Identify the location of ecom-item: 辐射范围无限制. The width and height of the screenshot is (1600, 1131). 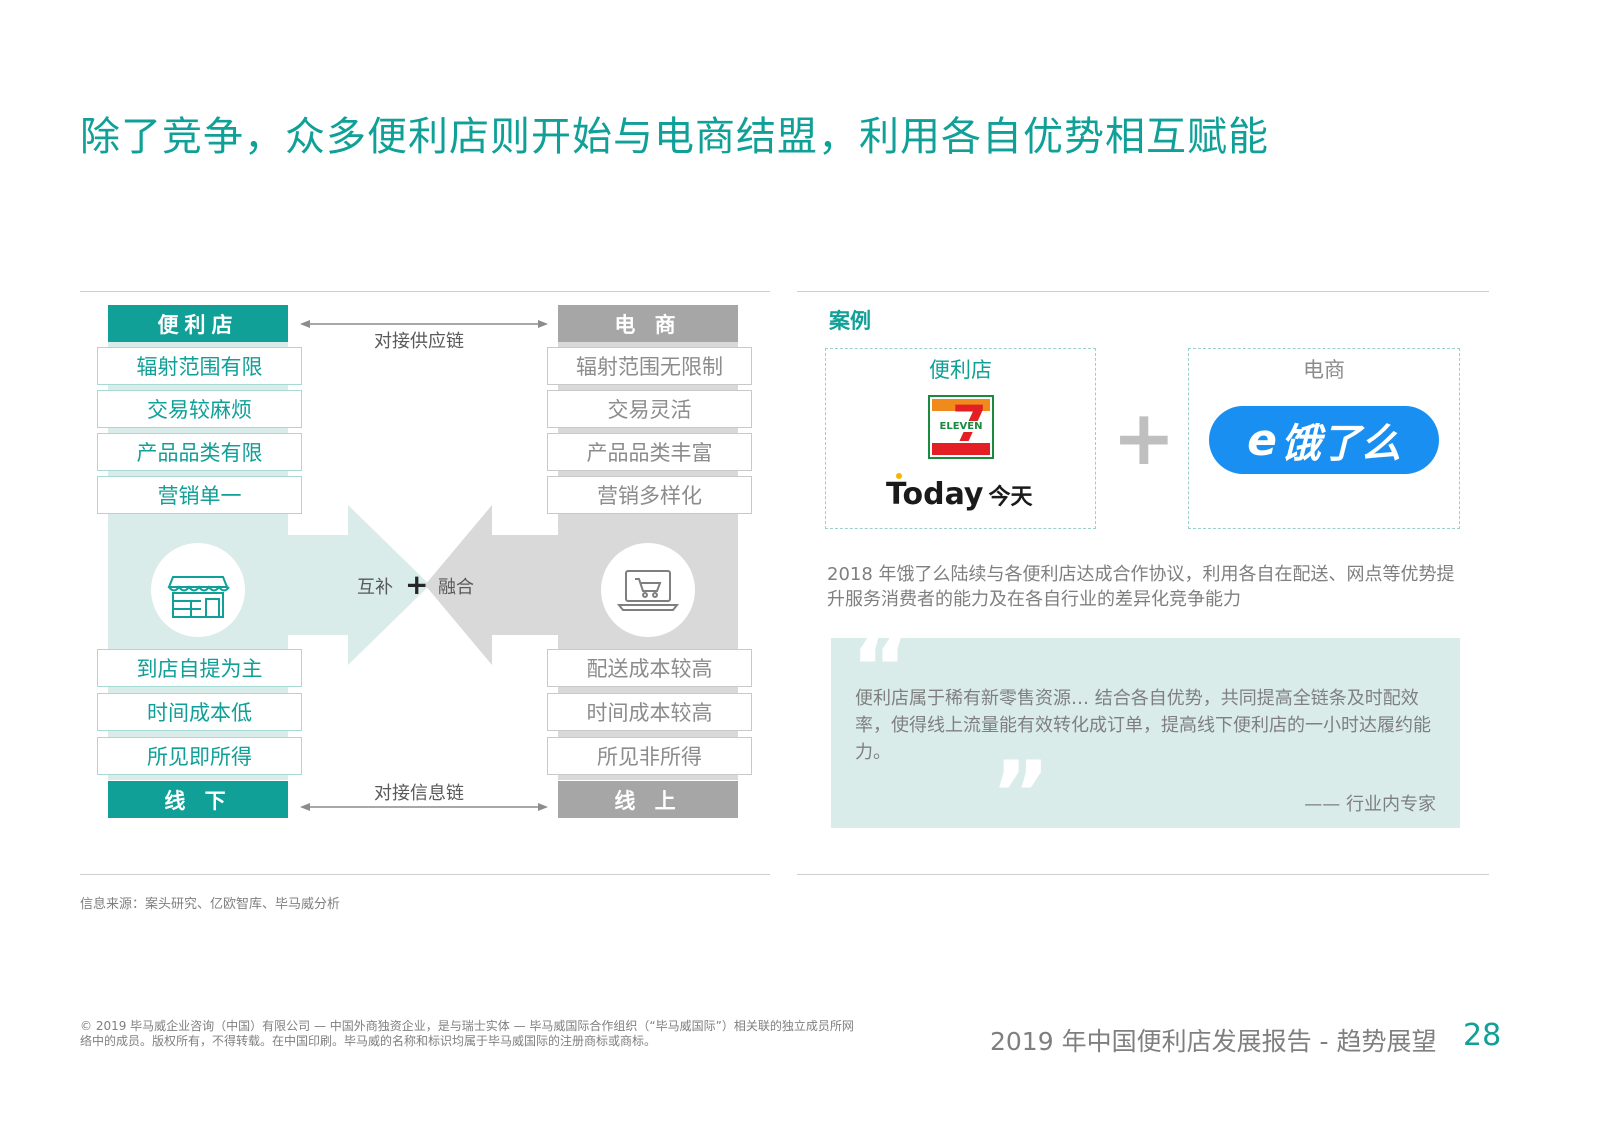
(649, 366).